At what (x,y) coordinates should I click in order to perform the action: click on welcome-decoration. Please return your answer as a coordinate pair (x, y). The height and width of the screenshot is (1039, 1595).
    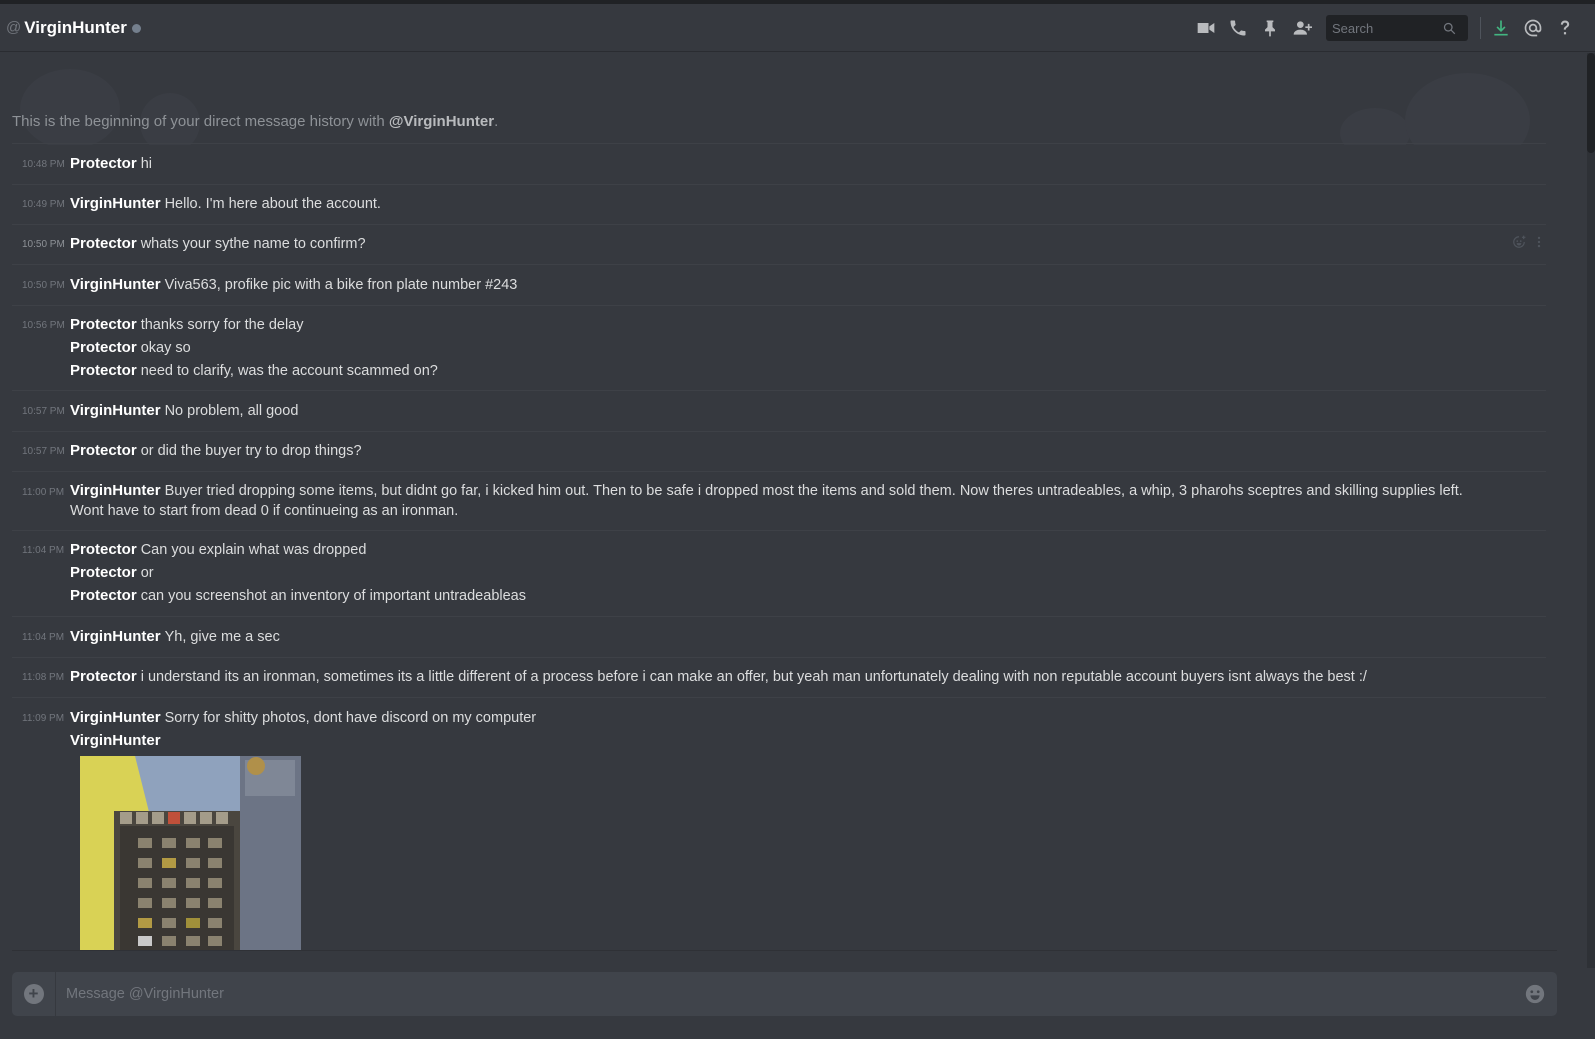
    Looking at the image, I should click on (784, 99).